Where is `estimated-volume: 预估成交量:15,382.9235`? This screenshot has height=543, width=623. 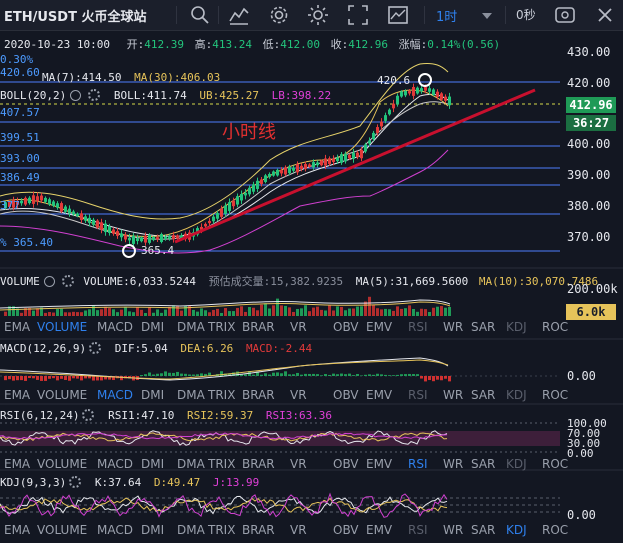 estimated-volume: 预估成交量:15,382.9235 is located at coordinates (276, 281).